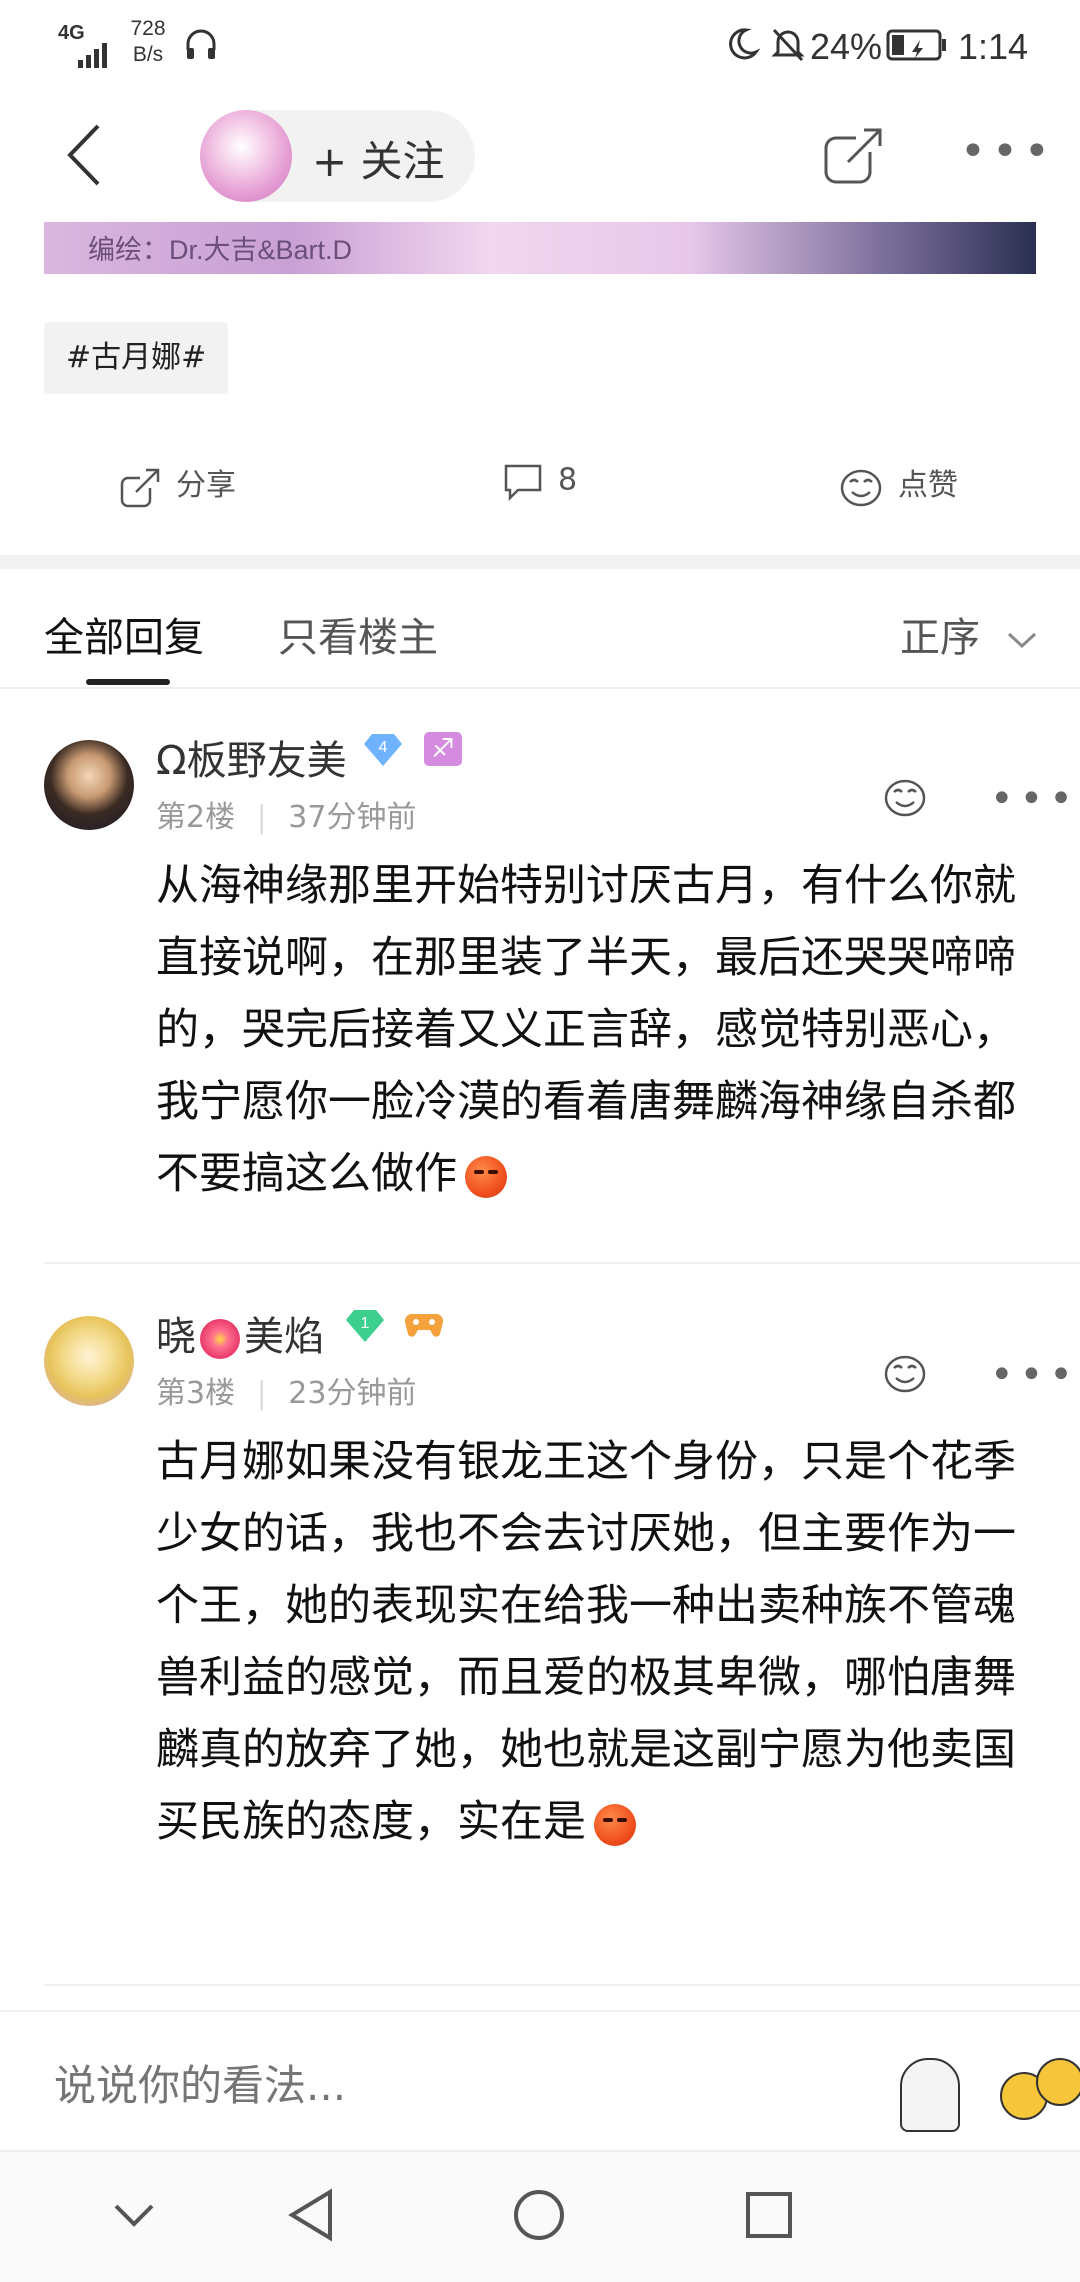 The image size is (1080, 2282). Describe the element at coordinates (928, 485) in the screenshot. I see `like-label: 点赞` at that location.